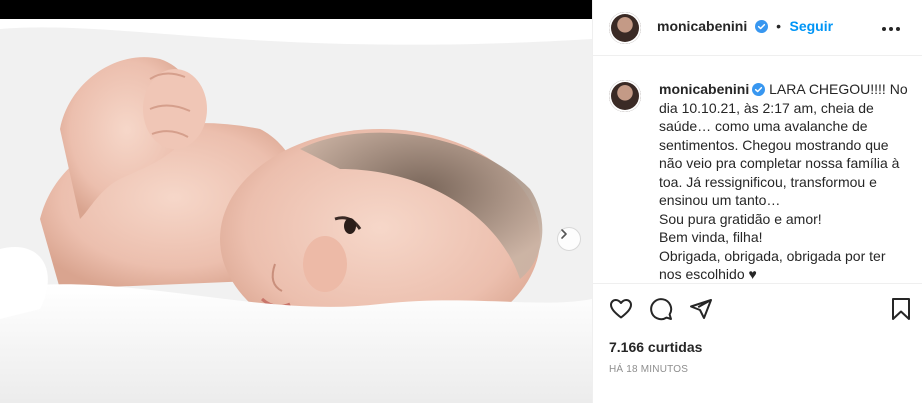 This screenshot has width=922, height=403. Describe the element at coordinates (812, 26) in the screenshot. I see `follow-button: Seguir` at that location.